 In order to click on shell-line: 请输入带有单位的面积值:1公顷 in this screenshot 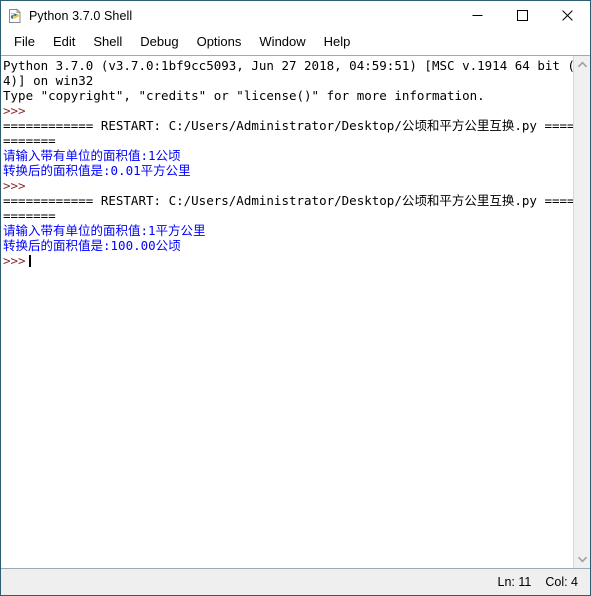, I will do `click(92, 155)`.